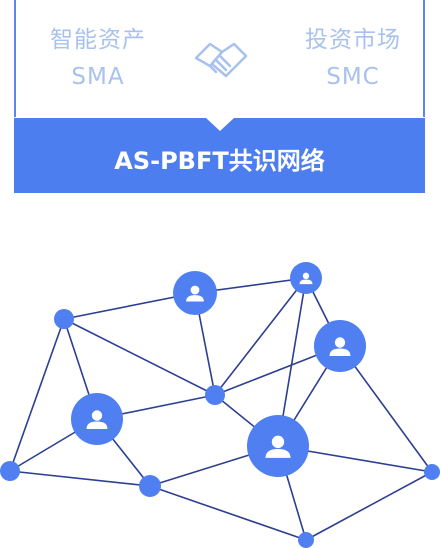  What do you see at coordinates (353, 40) in the screenshot?
I see `investment-market-name: 投资市场` at bounding box center [353, 40].